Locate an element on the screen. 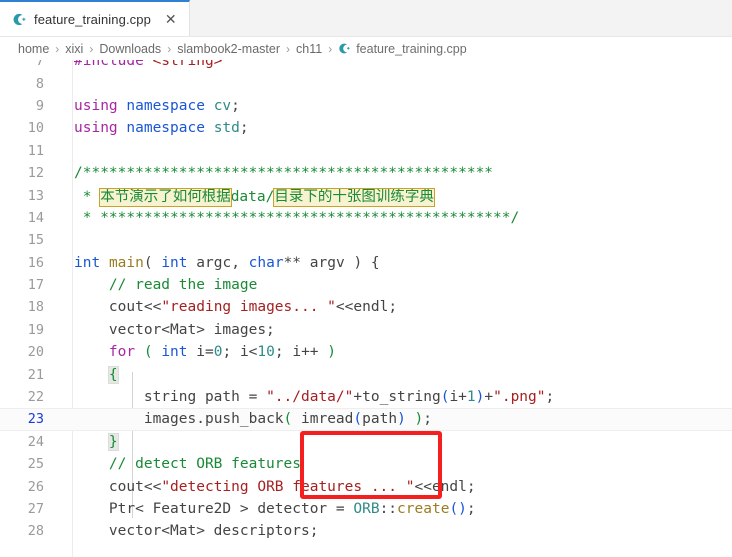 This screenshot has width=732, height=557. editor-tab-bar: feature_training.cpp ✕ is located at coordinates (366, 18).